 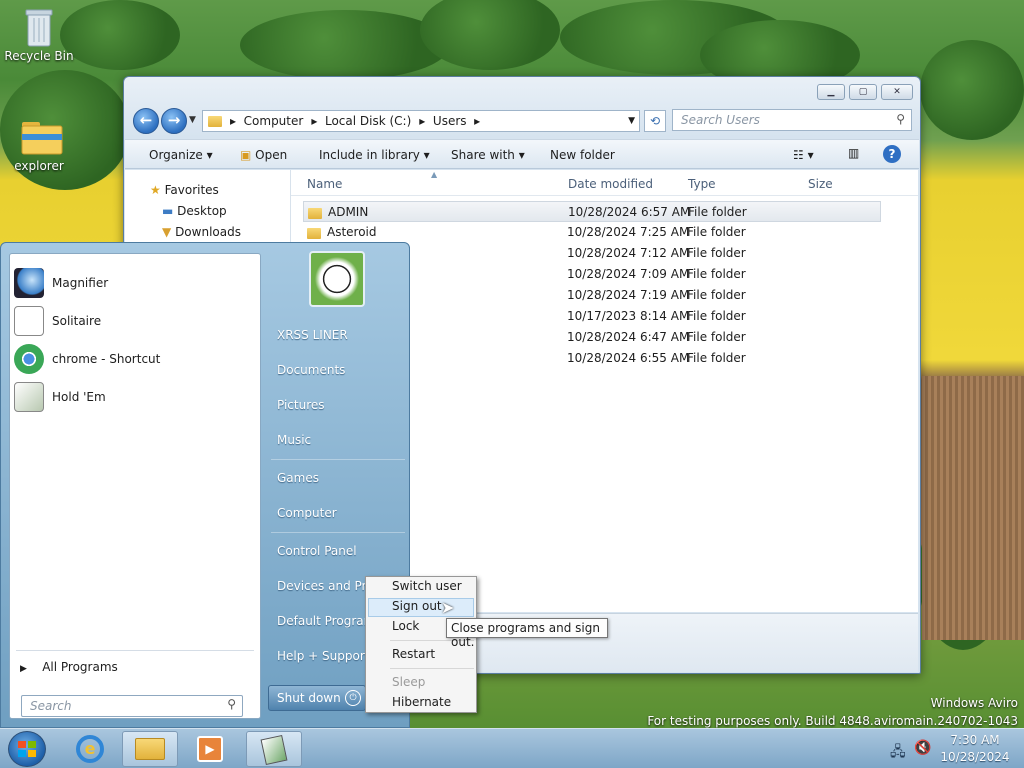 What do you see at coordinates (146, 121) in the screenshot?
I see `back-button: ←` at bounding box center [146, 121].